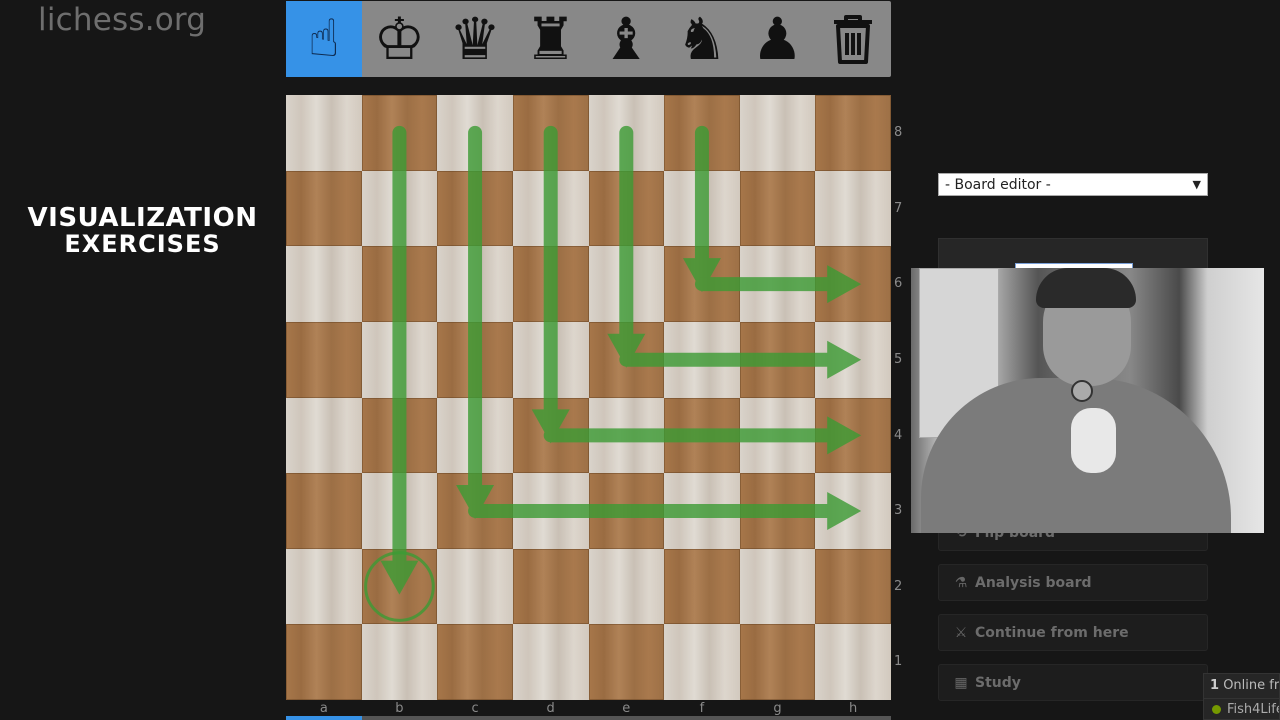  Describe the element at coordinates (702, 284) in the screenshot. I see `square-f6` at that location.